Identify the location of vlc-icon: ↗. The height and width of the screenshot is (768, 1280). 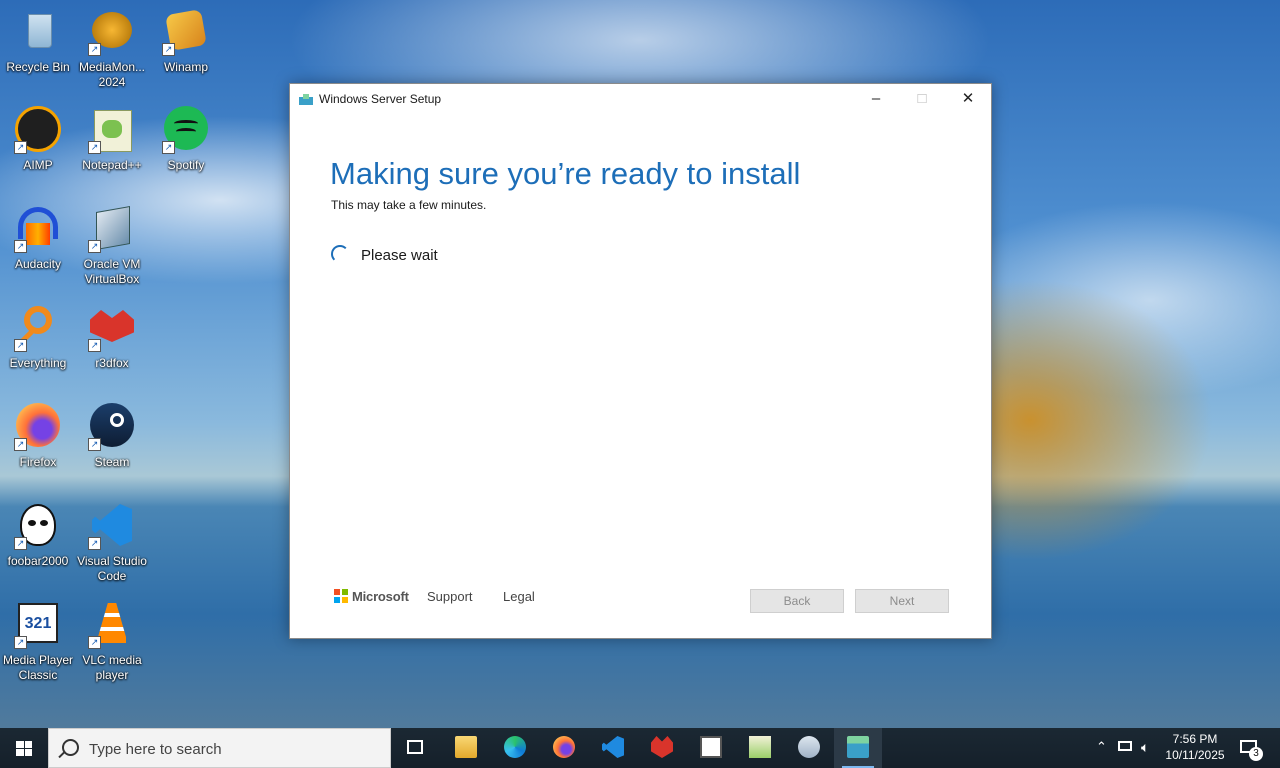
(112, 625).